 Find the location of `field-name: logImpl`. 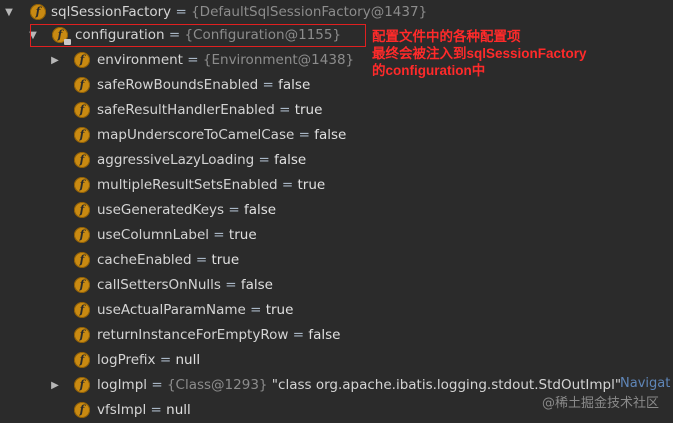

field-name: logImpl is located at coordinates (122, 385).